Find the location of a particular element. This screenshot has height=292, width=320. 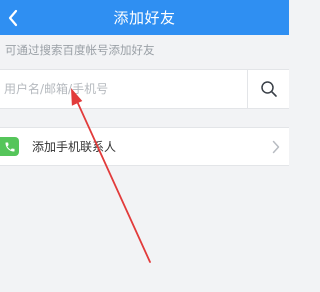

hint-text: 可通过搜索百度帐号添加好友 is located at coordinates (80, 50).